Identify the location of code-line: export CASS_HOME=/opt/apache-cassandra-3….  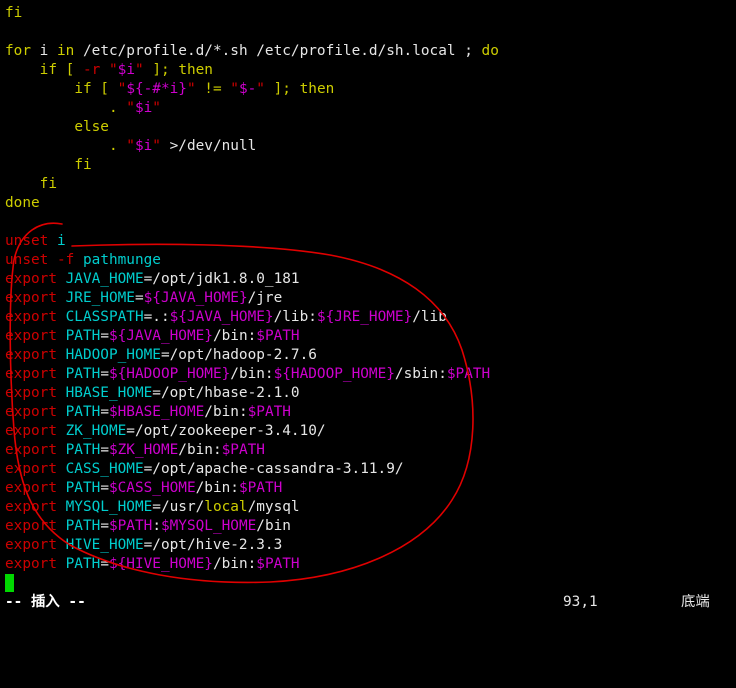
(369, 469).